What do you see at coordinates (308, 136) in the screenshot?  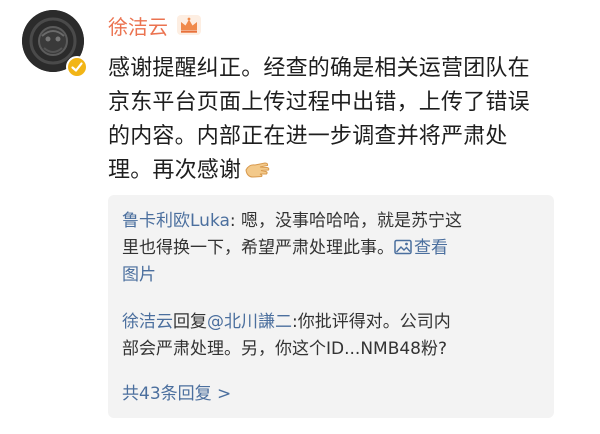 I see `post-line: 的内容。内部正在进一步调查并将严肃处` at bounding box center [308, 136].